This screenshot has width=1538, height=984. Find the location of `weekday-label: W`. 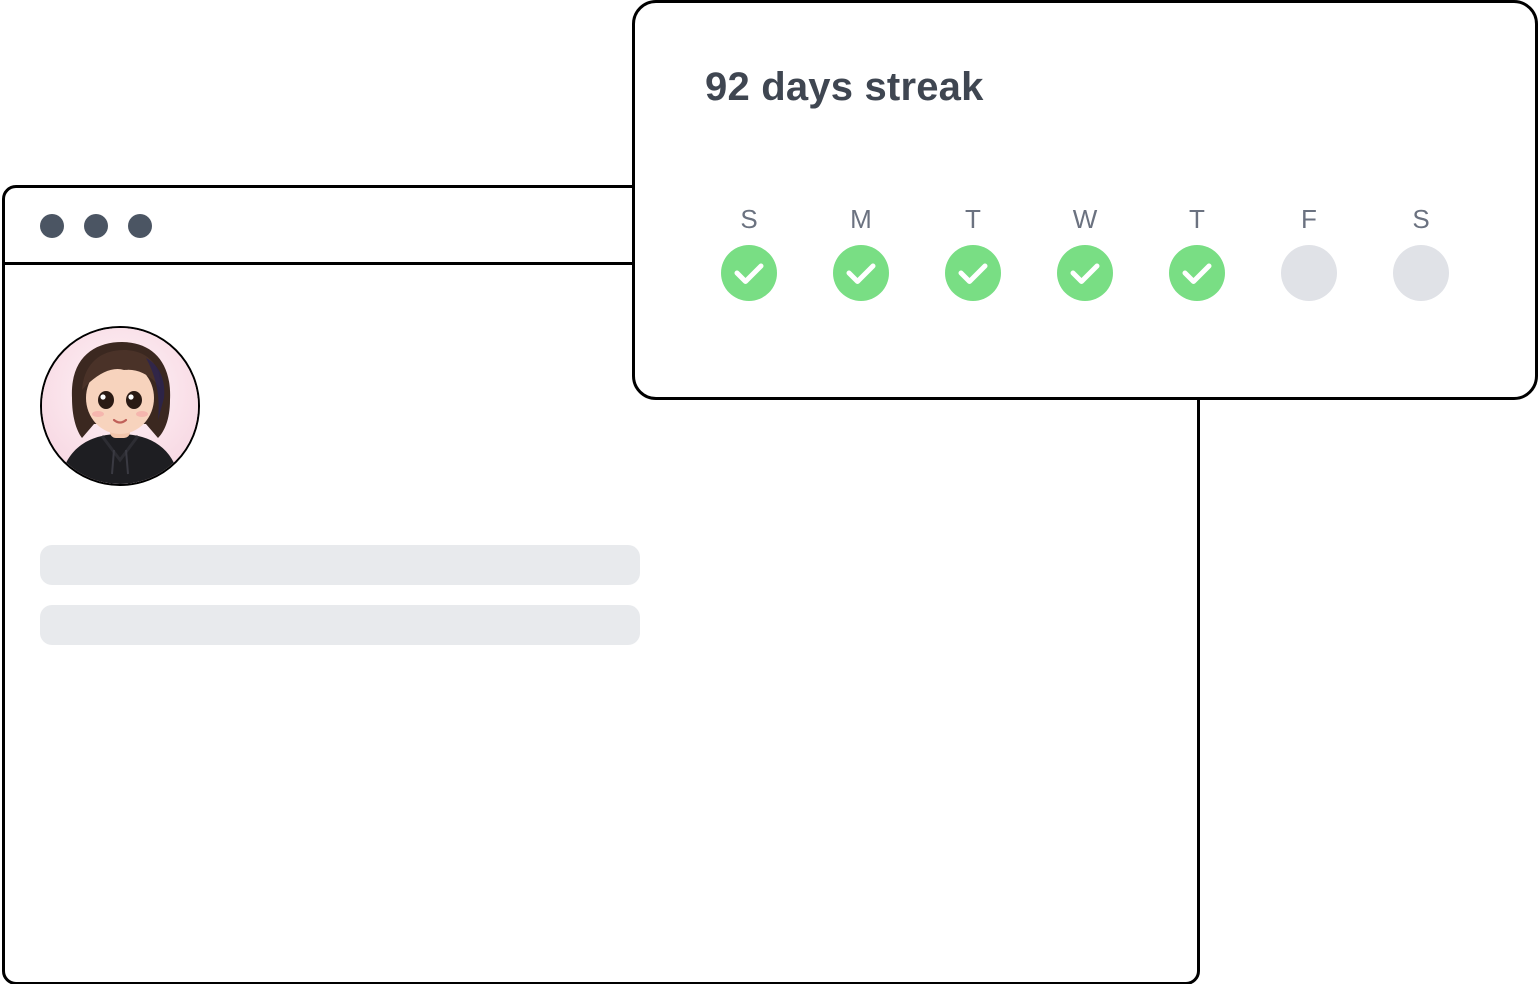

weekday-label: W is located at coordinates (1085, 219).